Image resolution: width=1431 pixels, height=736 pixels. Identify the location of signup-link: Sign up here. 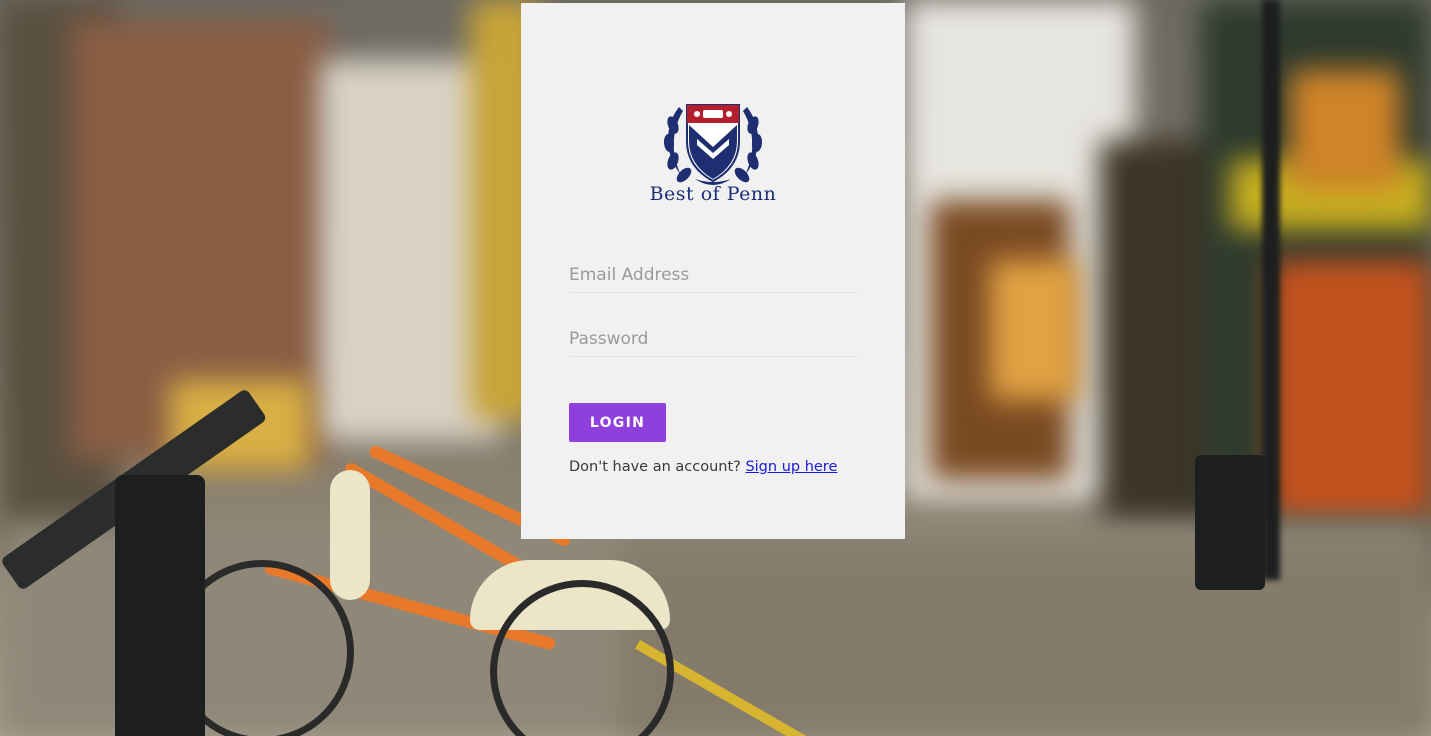
(791, 467).